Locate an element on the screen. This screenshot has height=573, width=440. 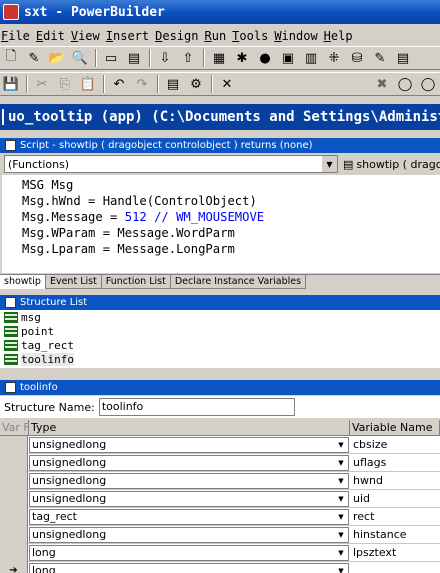
column-header: Var F is located at coordinates (14, 427).